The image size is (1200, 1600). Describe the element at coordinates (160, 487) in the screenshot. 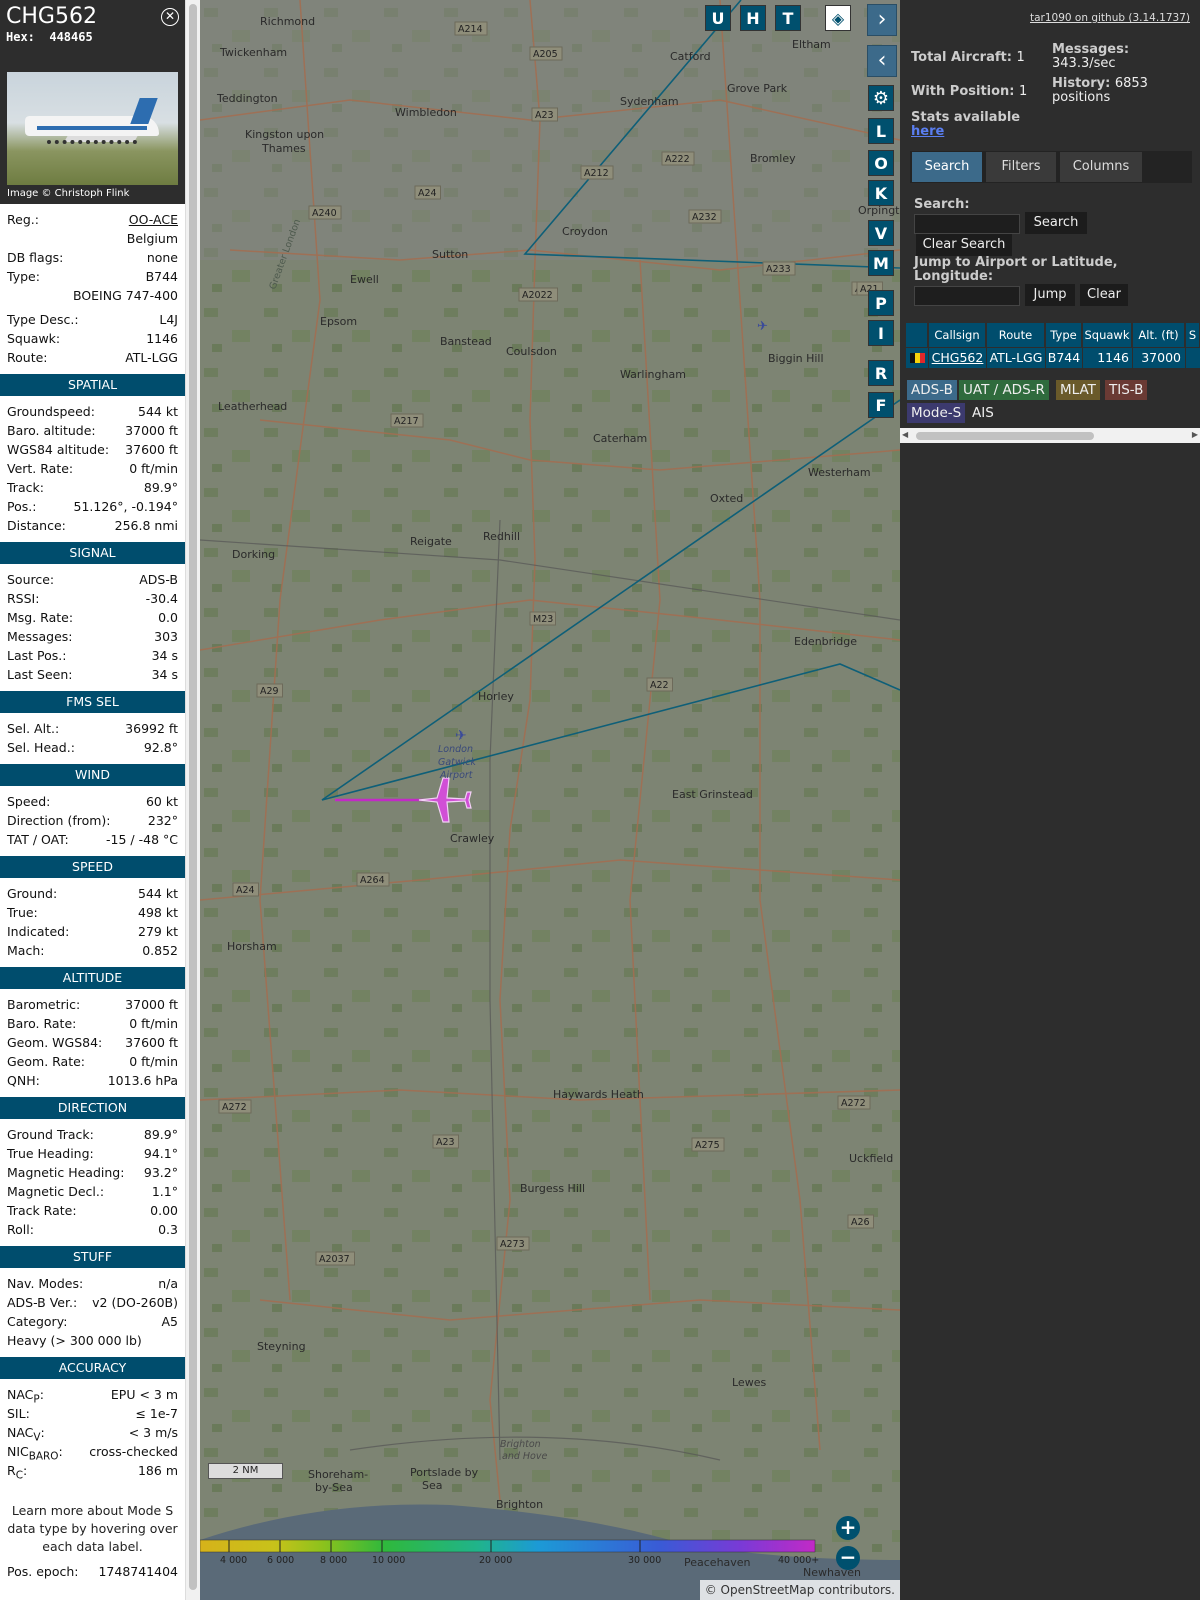

I see `info-value: 89.9°` at that location.